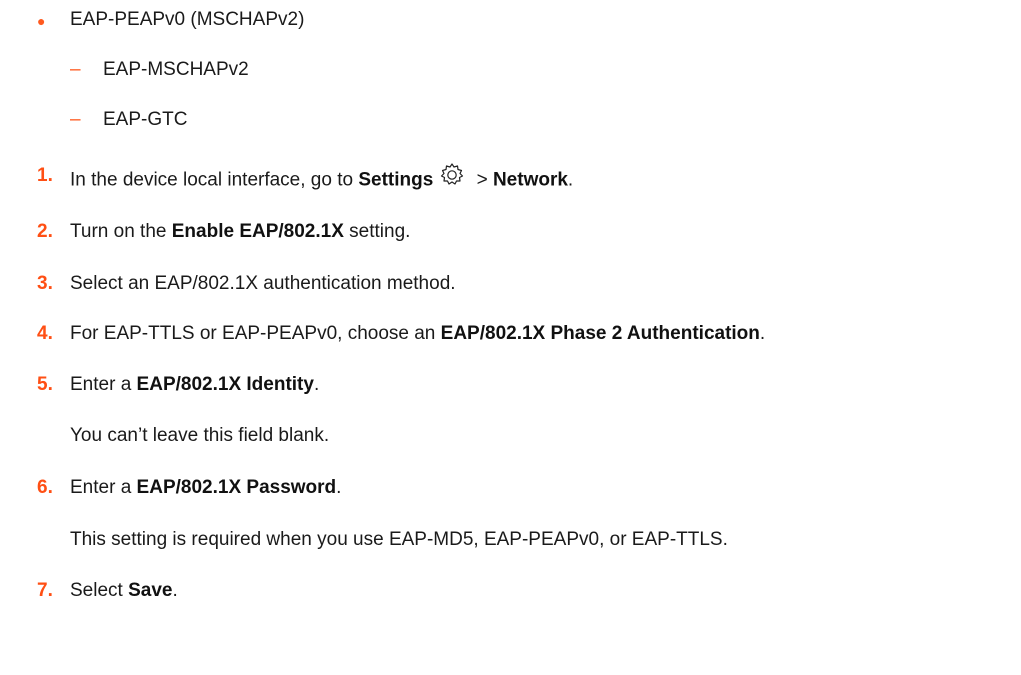  Describe the element at coordinates (200, 435) in the screenshot. I see `step-note-text: You can’t leave this field blank.` at that location.